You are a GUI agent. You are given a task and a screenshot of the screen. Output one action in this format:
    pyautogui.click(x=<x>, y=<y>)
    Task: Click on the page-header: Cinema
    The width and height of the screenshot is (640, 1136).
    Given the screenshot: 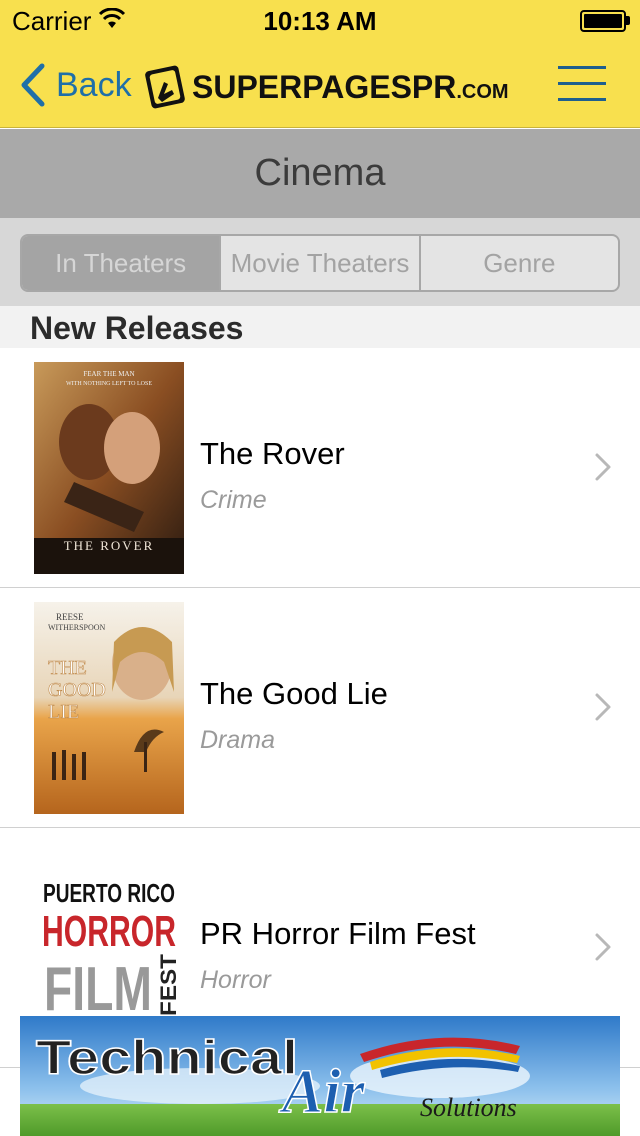 What is the action you would take?
    pyautogui.click(x=320, y=173)
    